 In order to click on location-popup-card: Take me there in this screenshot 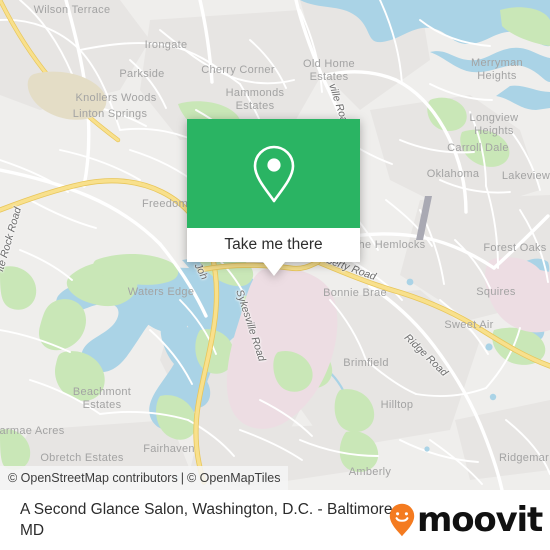, I will do `click(273, 197)`.